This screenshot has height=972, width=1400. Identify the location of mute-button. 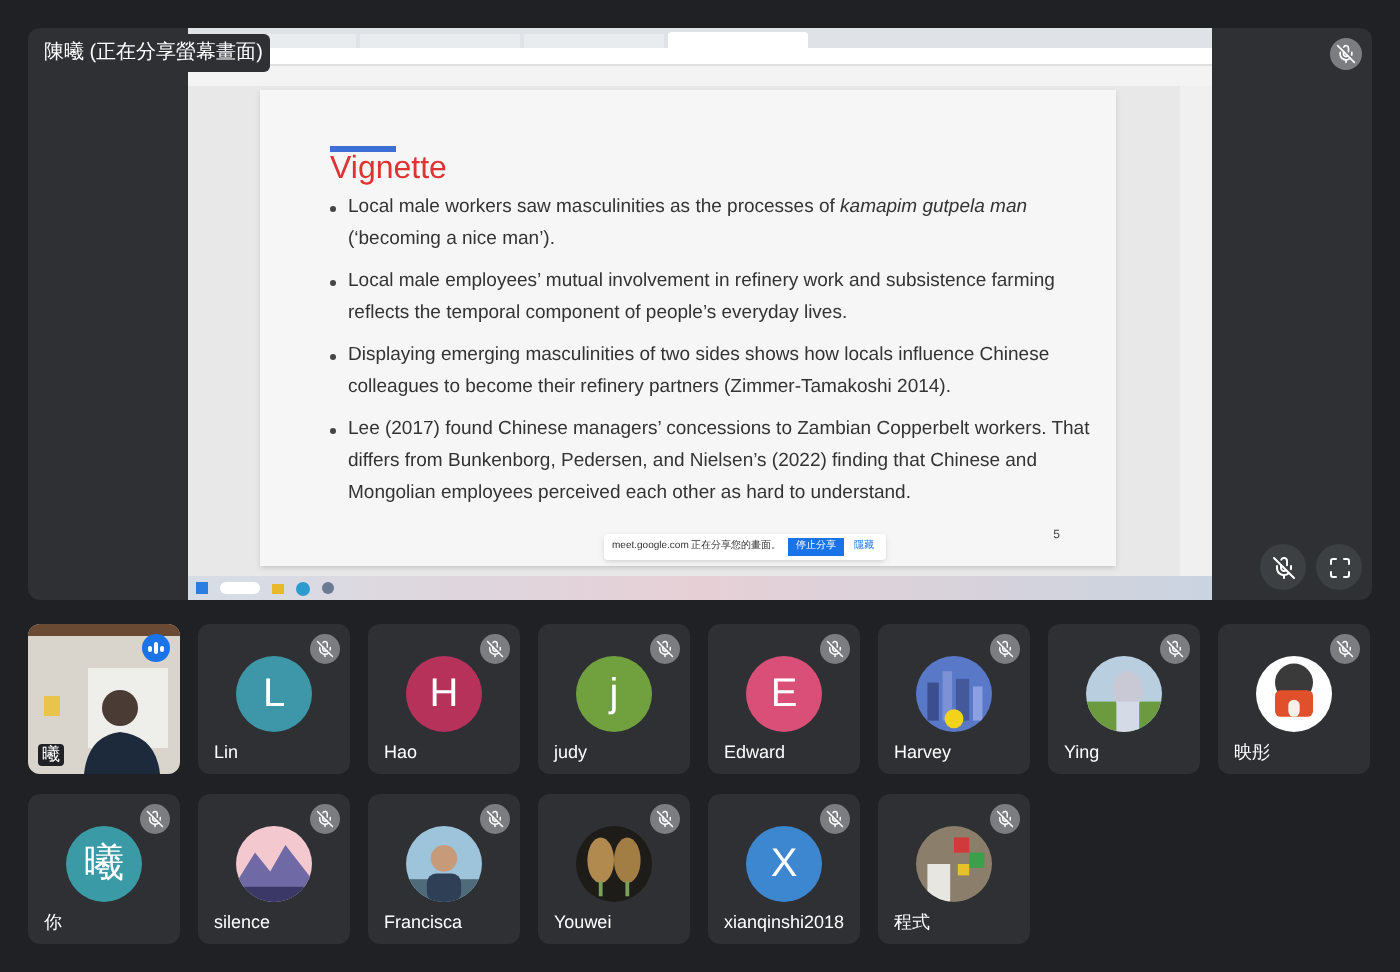
(1283, 567).